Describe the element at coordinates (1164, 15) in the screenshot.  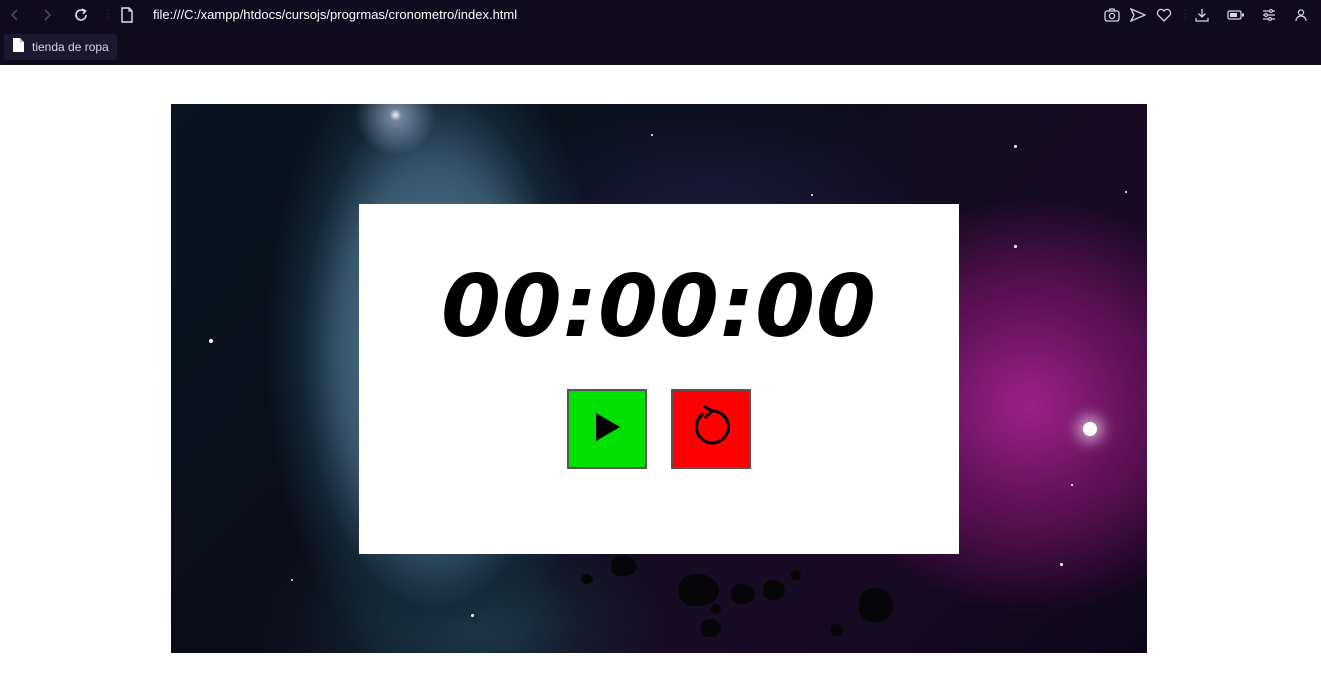
I see `heart-icon` at that location.